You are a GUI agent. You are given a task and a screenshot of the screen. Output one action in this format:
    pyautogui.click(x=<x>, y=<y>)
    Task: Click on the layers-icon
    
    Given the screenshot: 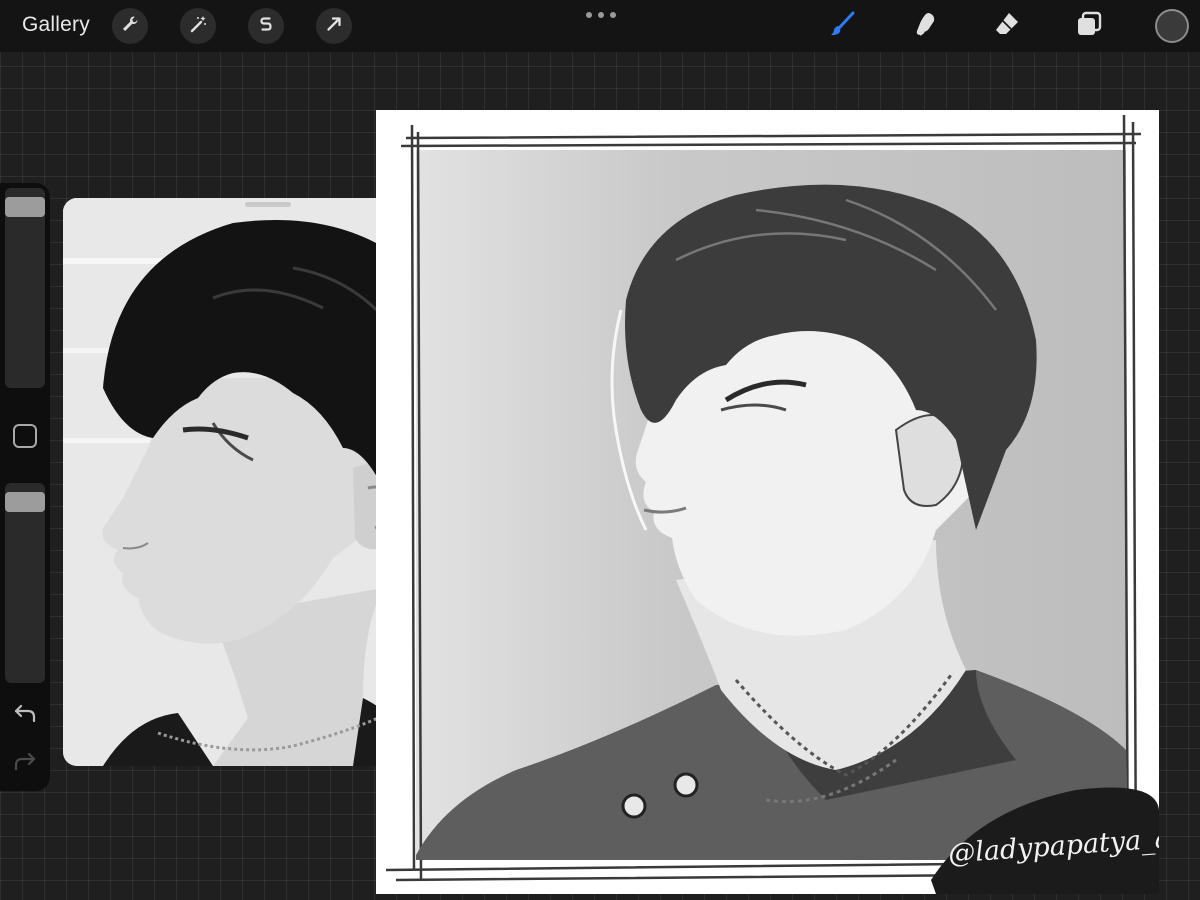 What is the action you would take?
    pyautogui.click(x=1089, y=26)
    